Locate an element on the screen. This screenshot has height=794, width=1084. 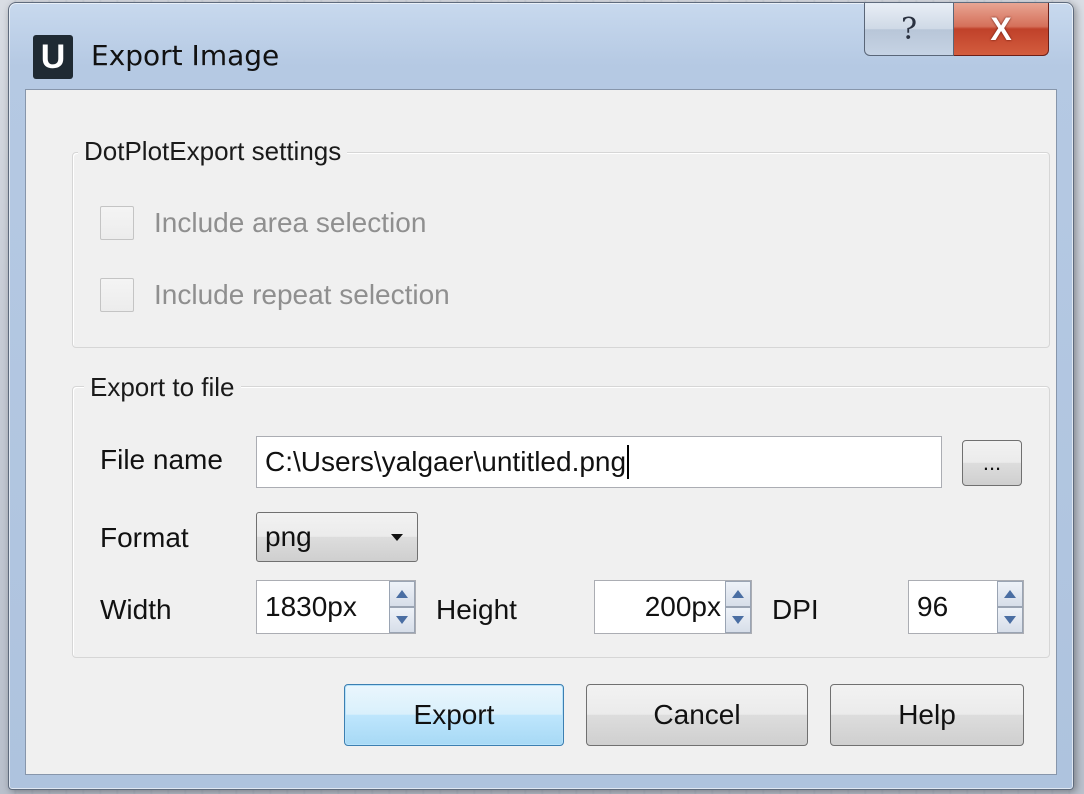
help-button: Help is located at coordinates (927, 715).